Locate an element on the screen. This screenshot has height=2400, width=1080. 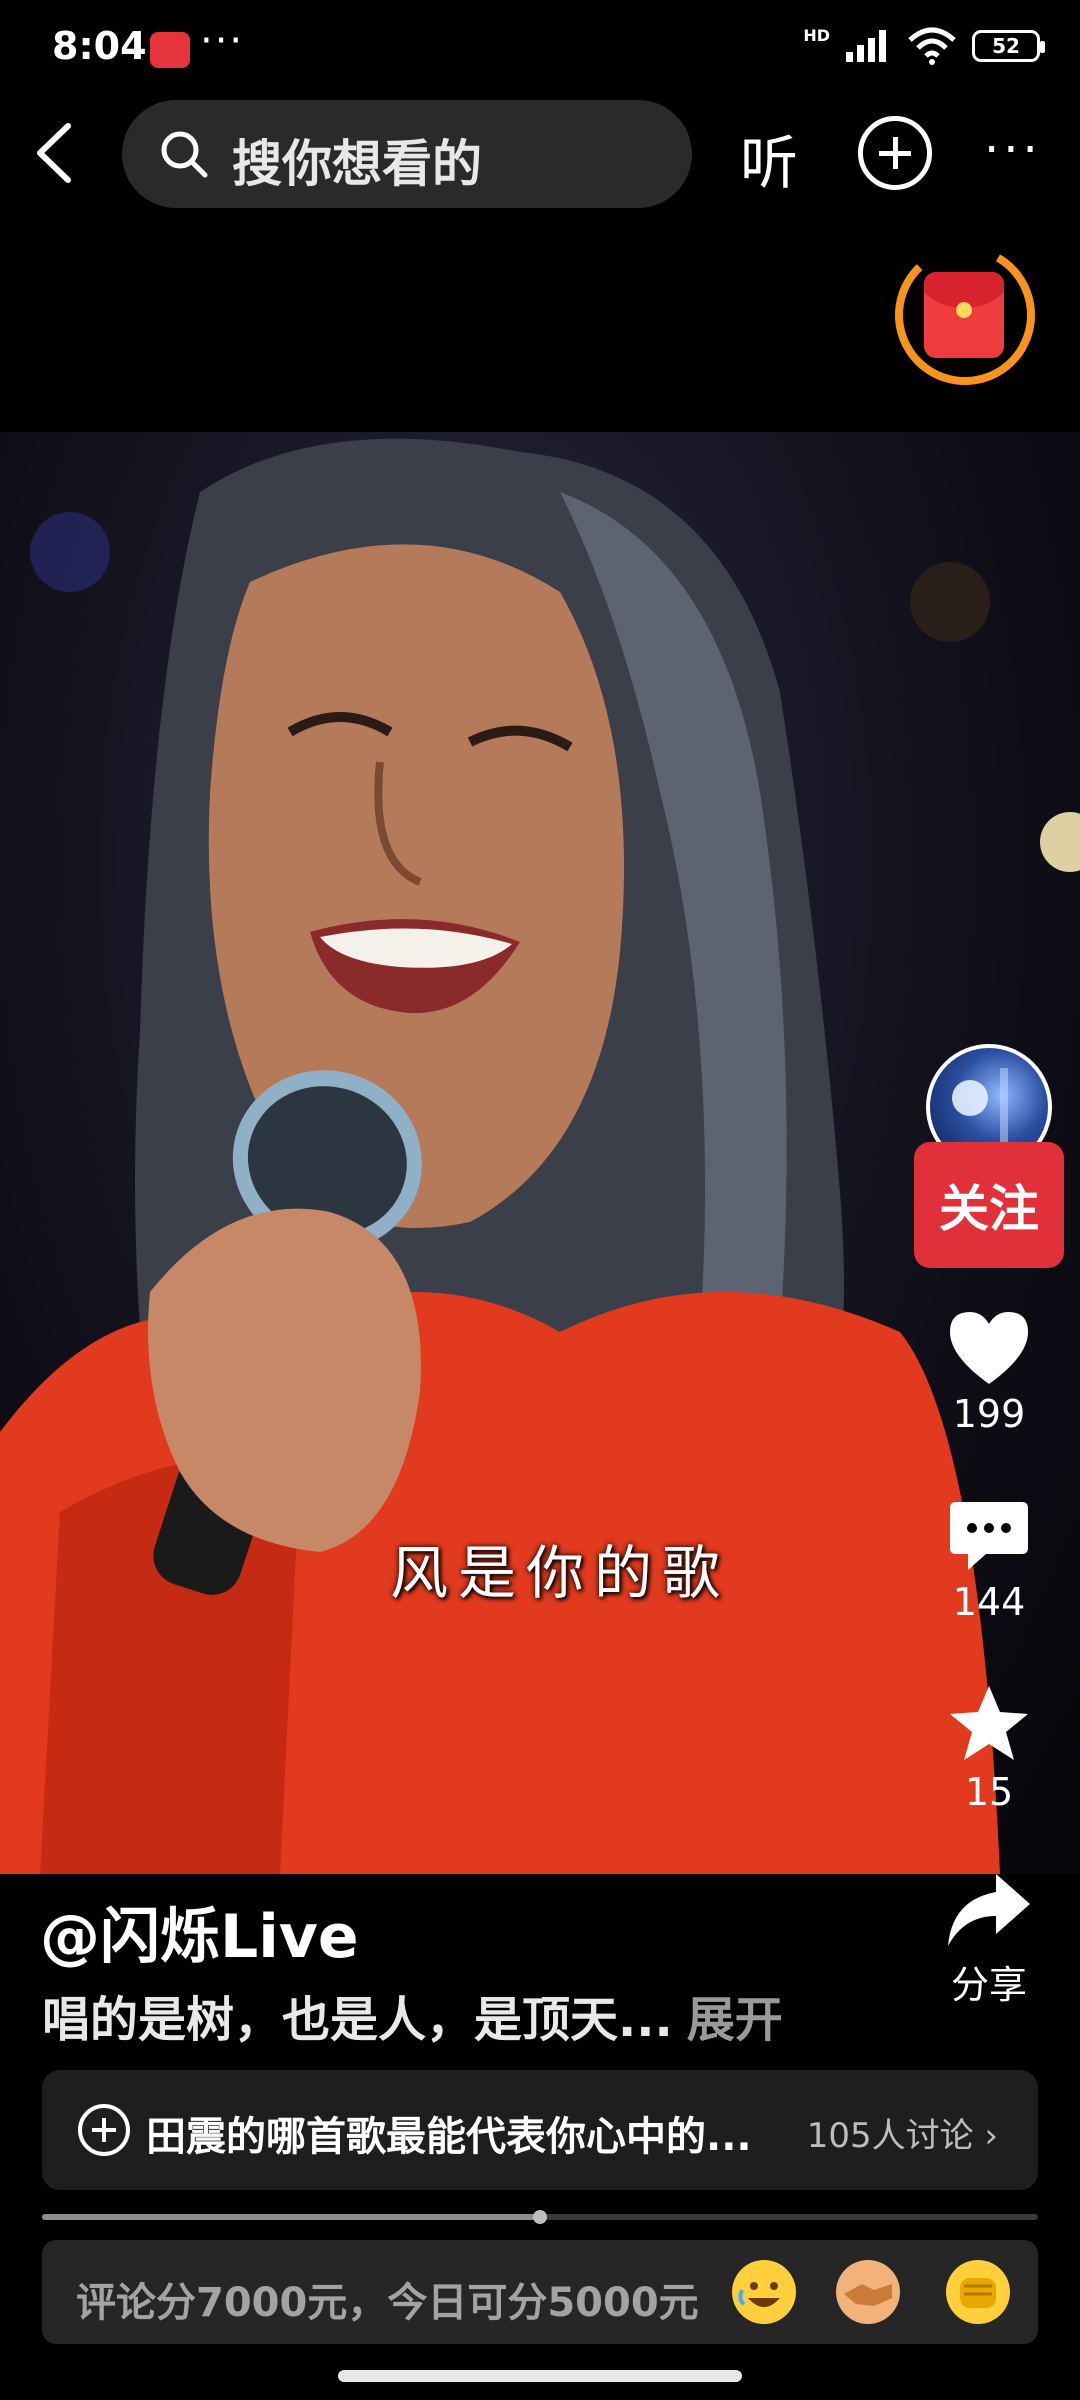
listen-button: 听 is located at coordinates (769, 158).